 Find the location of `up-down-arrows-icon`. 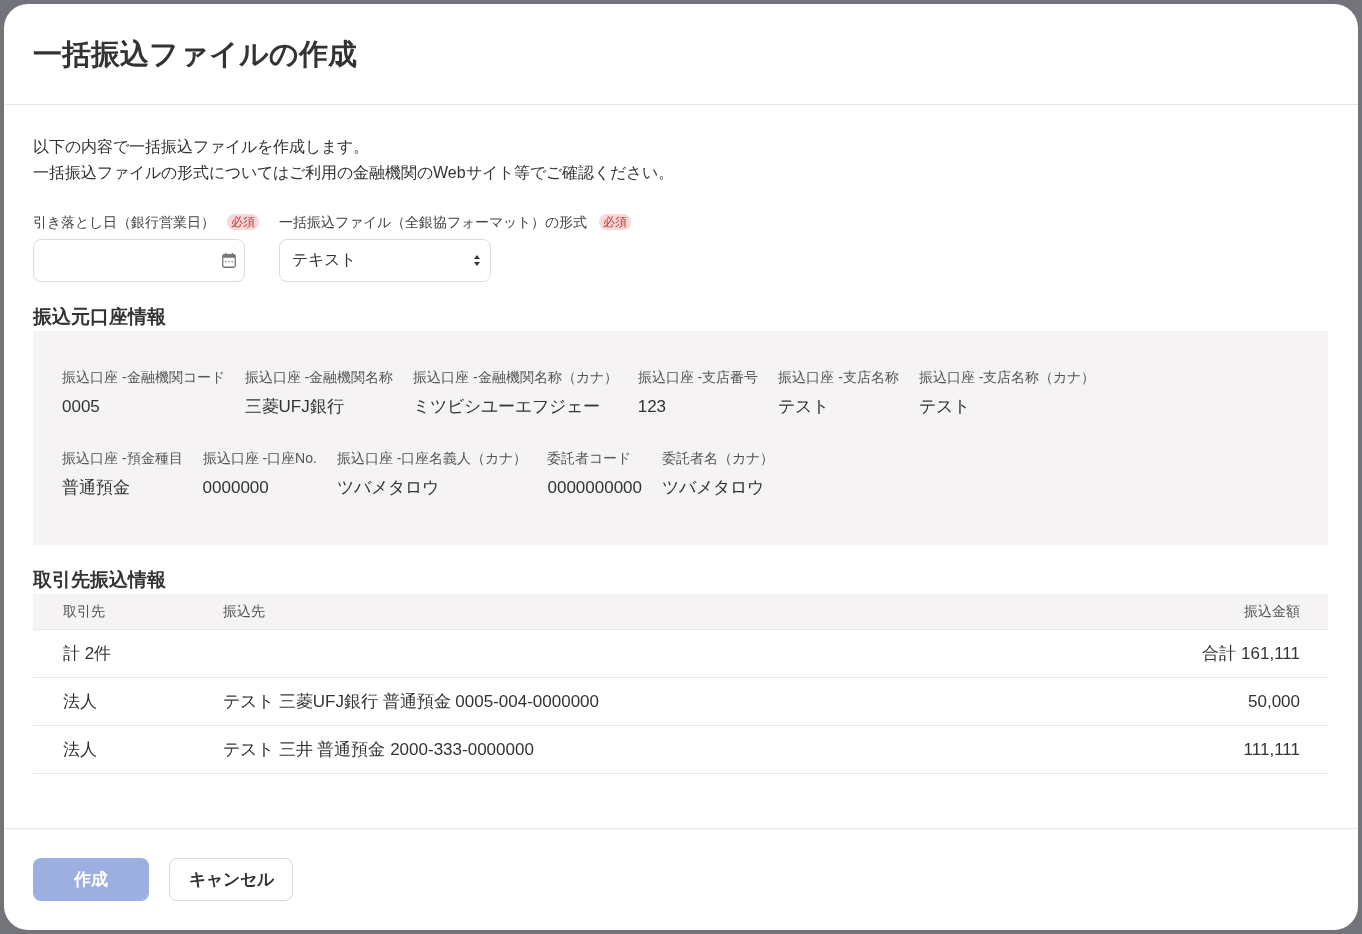

up-down-arrows-icon is located at coordinates (477, 260).